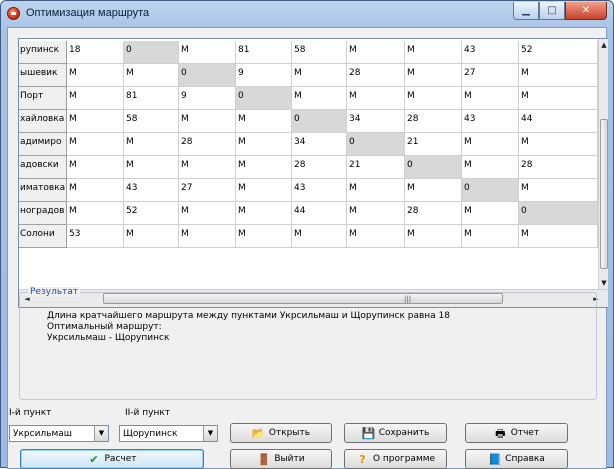  I want to click on table-row: иматовка М 43 27 М 43 М М 0 М, so click(308, 190).